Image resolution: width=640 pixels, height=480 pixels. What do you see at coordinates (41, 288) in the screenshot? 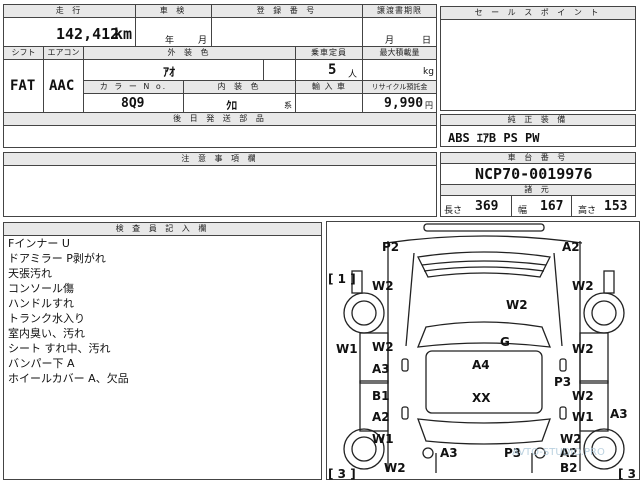
I see `inspector-note: コンソール傷` at bounding box center [41, 288].